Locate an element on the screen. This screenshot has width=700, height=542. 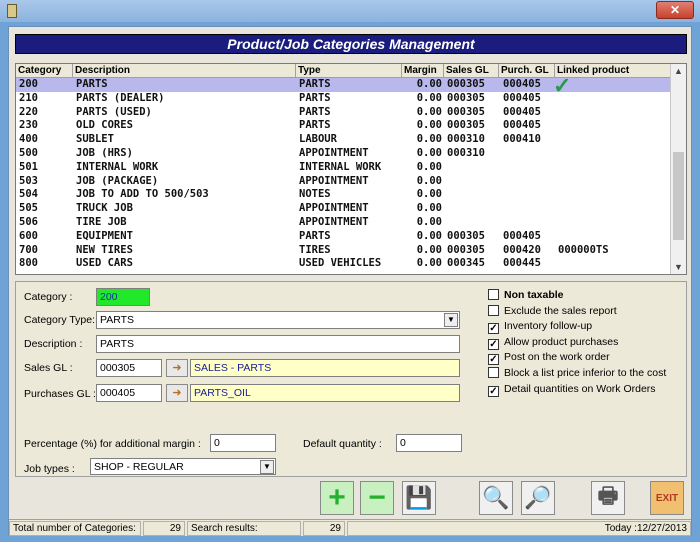
option-label: Inventory follow-up is located at coordinates (548, 326).